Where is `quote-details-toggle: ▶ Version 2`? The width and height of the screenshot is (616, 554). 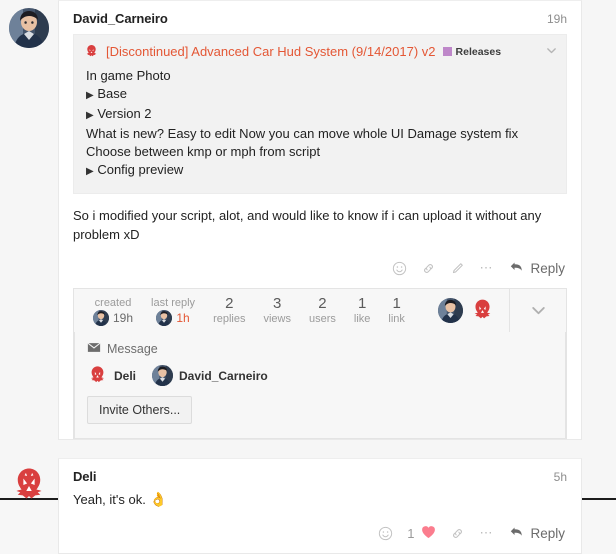
quote-details-toggle: ▶ Version 2 is located at coordinates (320, 115).